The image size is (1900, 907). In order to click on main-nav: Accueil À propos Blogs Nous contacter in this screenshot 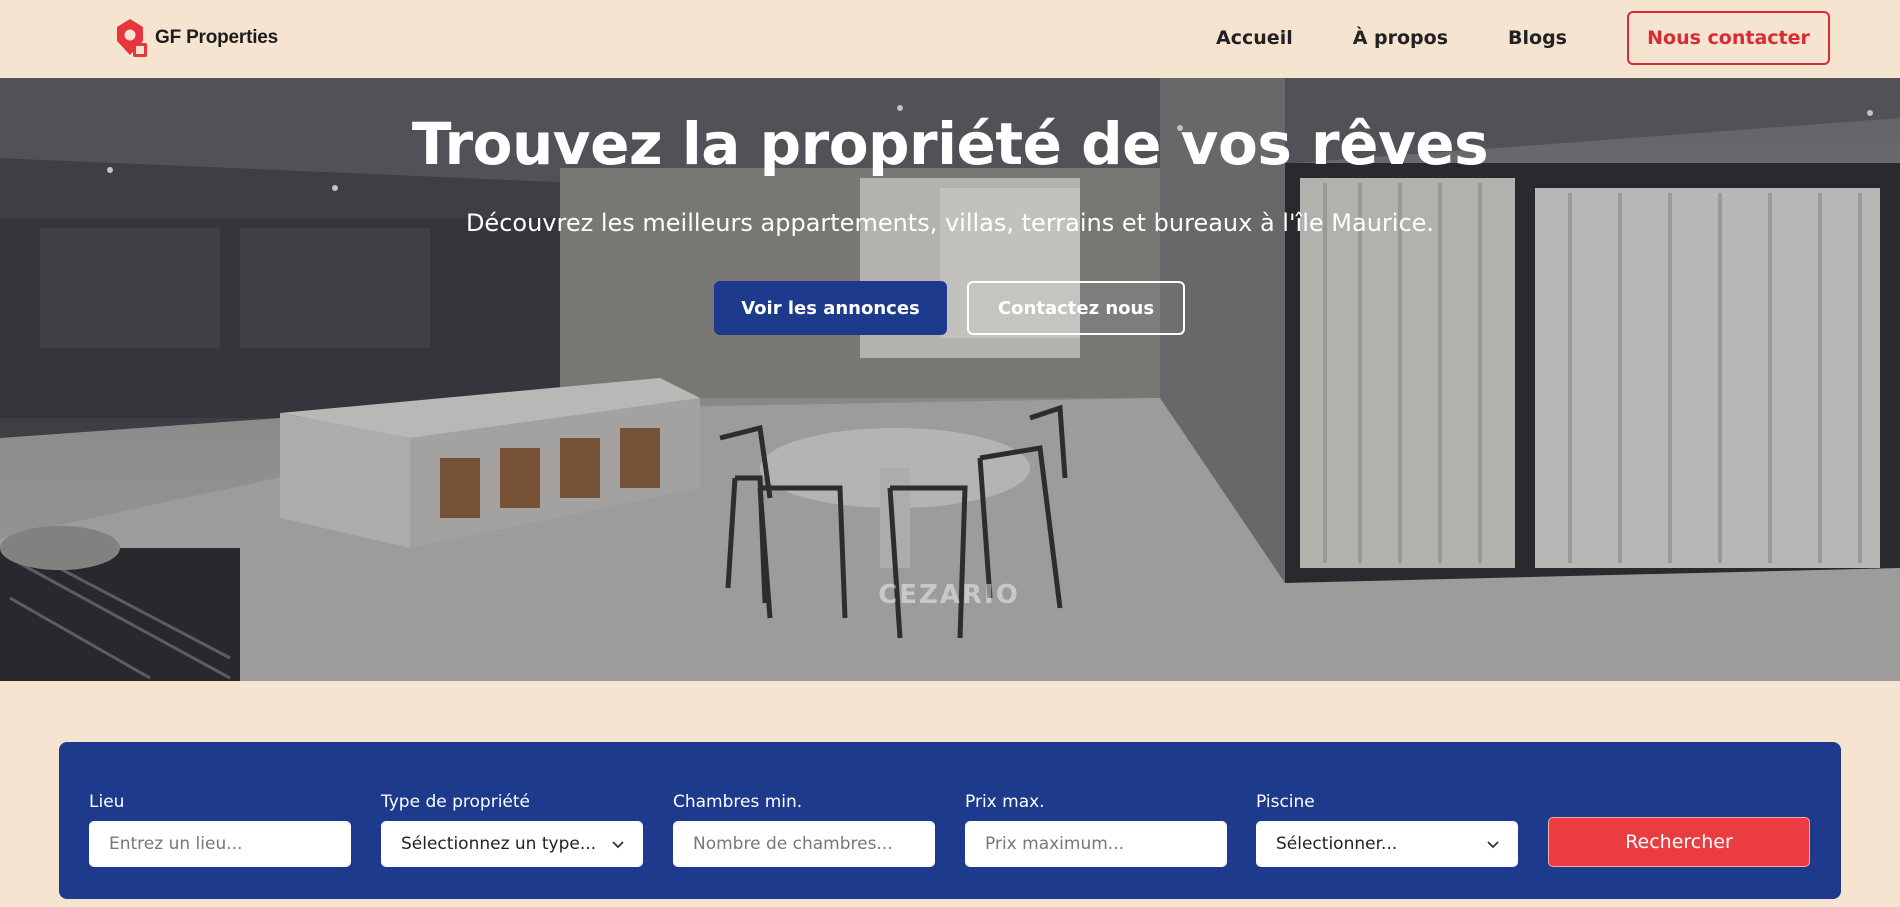, I will do `click(1523, 38)`.